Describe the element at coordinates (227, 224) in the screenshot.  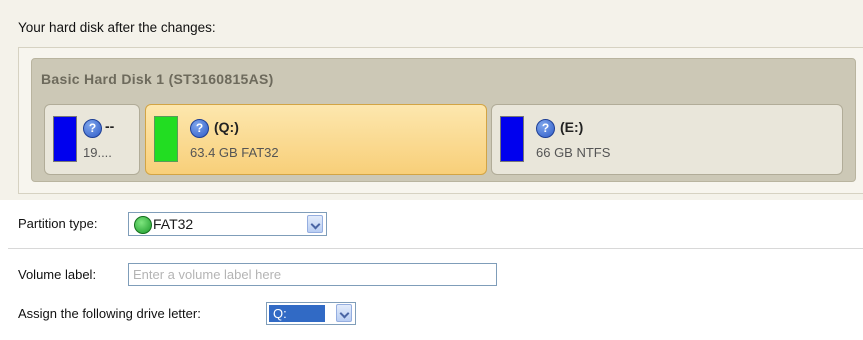
I see `partition-type-select: FAT32` at that location.